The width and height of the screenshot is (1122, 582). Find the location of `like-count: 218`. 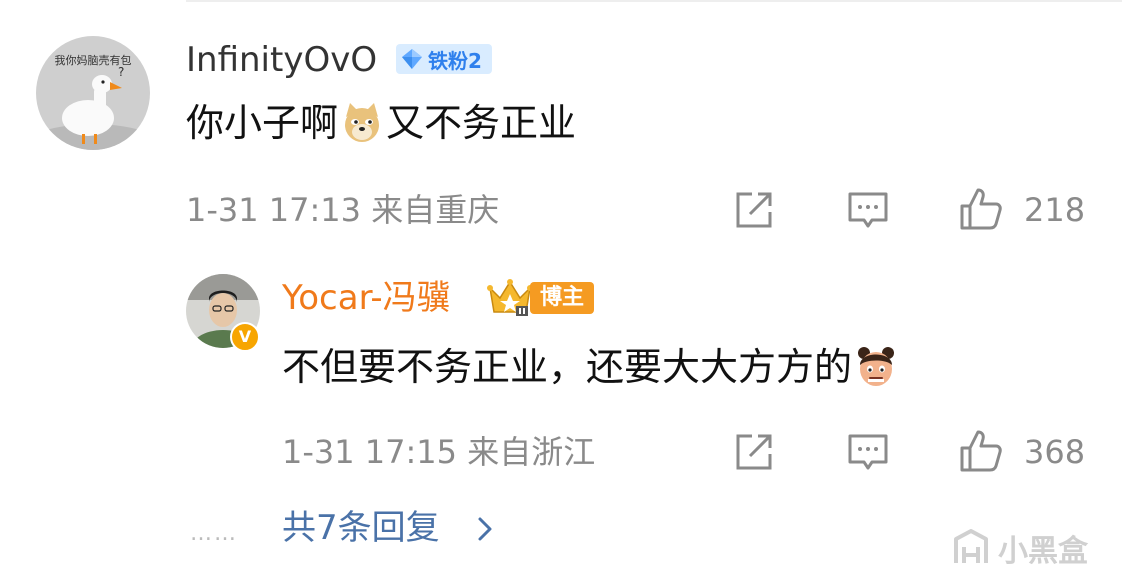

like-count: 218 is located at coordinates (1055, 210).